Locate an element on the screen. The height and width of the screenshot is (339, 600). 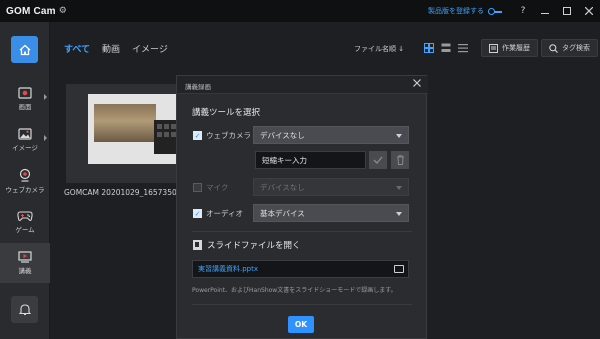
sidebar-item-webcam: ウェブカメラ is located at coordinates (25, 181).